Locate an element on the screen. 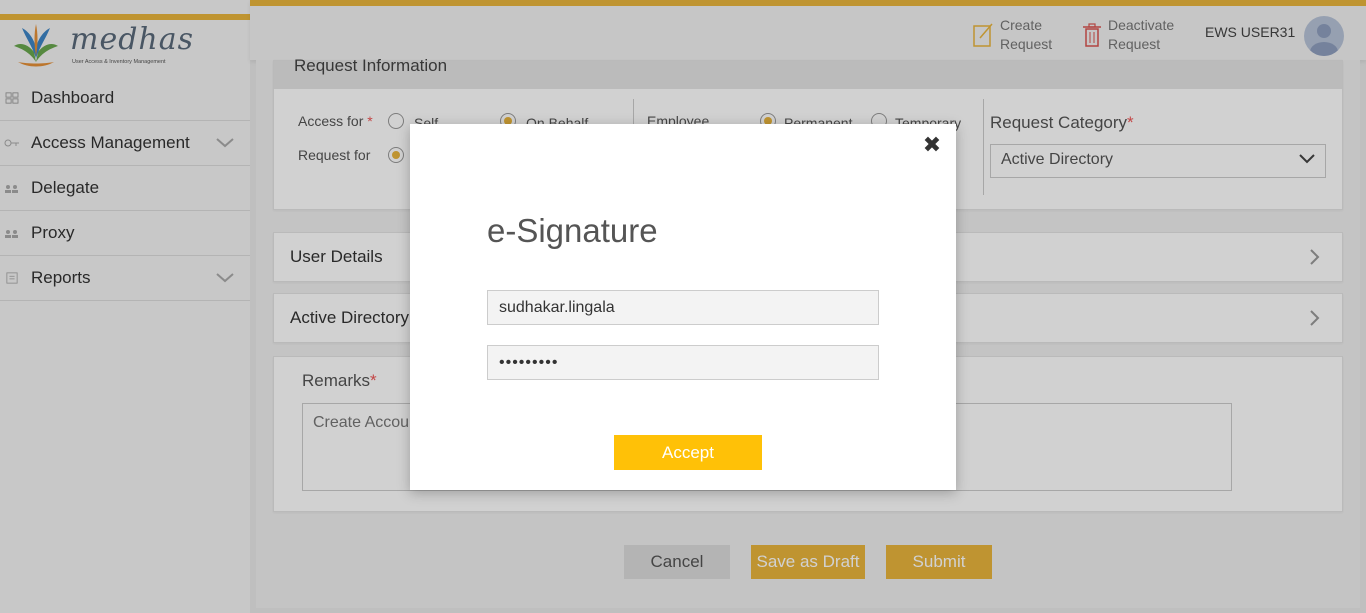  password-field is located at coordinates (683, 362).